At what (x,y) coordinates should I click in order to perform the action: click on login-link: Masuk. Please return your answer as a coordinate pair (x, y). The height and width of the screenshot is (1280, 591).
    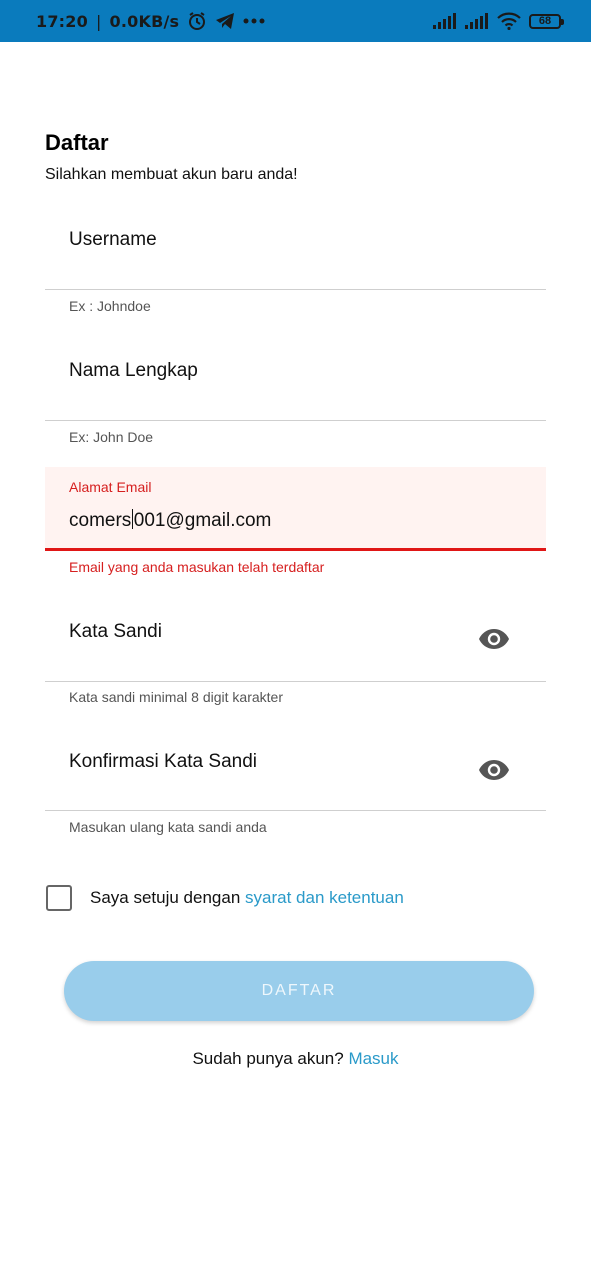
    Looking at the image, I should click on (373, 1058).